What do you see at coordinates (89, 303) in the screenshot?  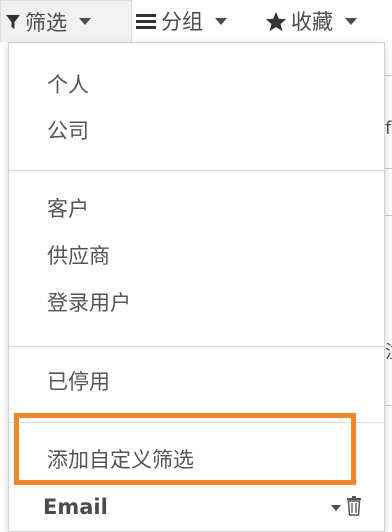 I see `filter-option-logged-in-user: 登录用户` at bounding box center [89, 303].